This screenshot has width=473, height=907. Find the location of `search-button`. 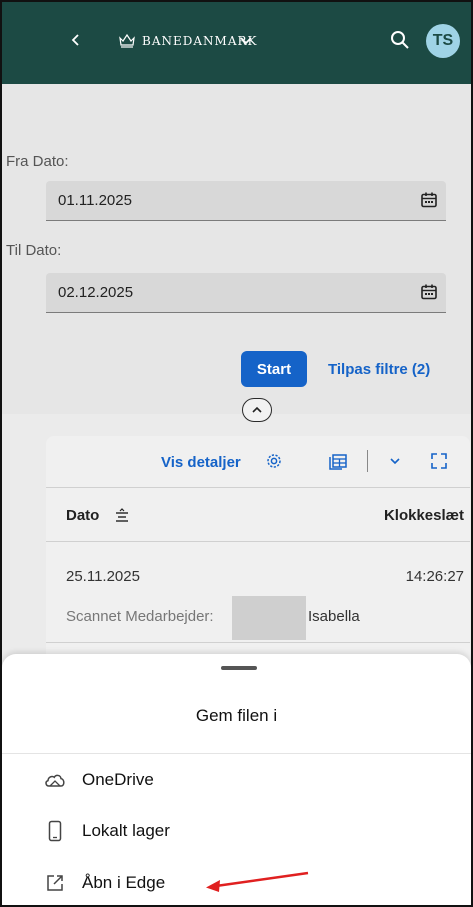

search-button is located at coordinates (400, 40).